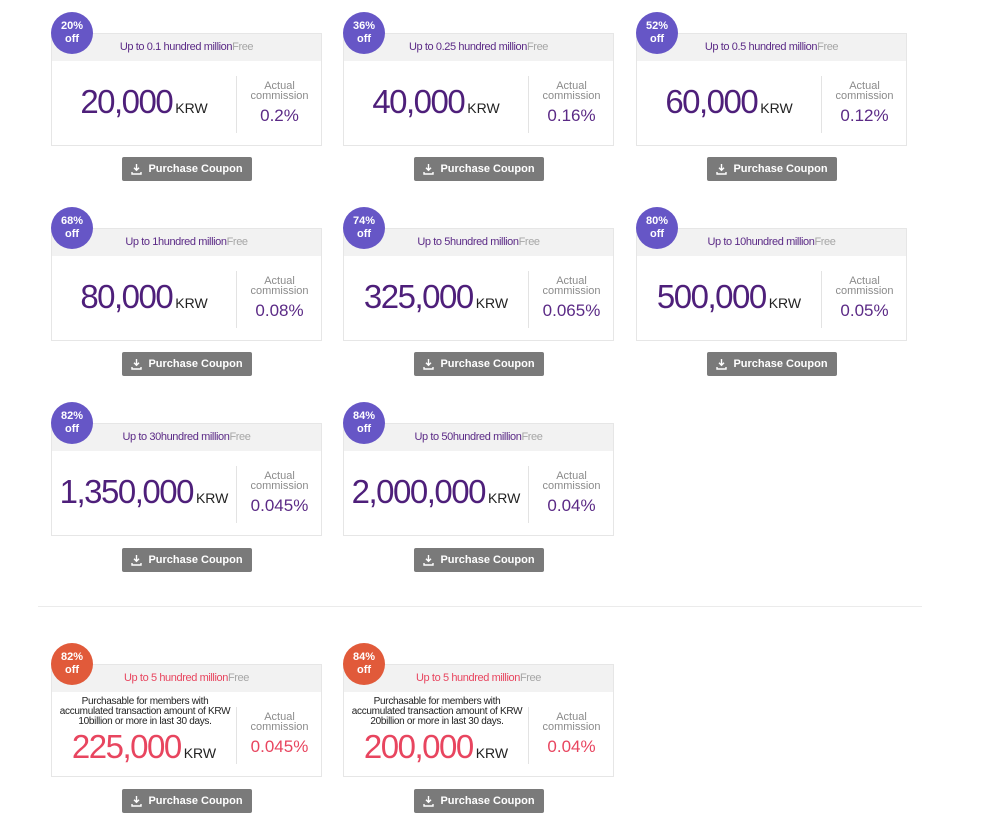 The height and width of the screenshot is (822, 987). Describe the element at coordinates (571, 746) in the screenshot. I see `commission-value: 0.04%` at that location.